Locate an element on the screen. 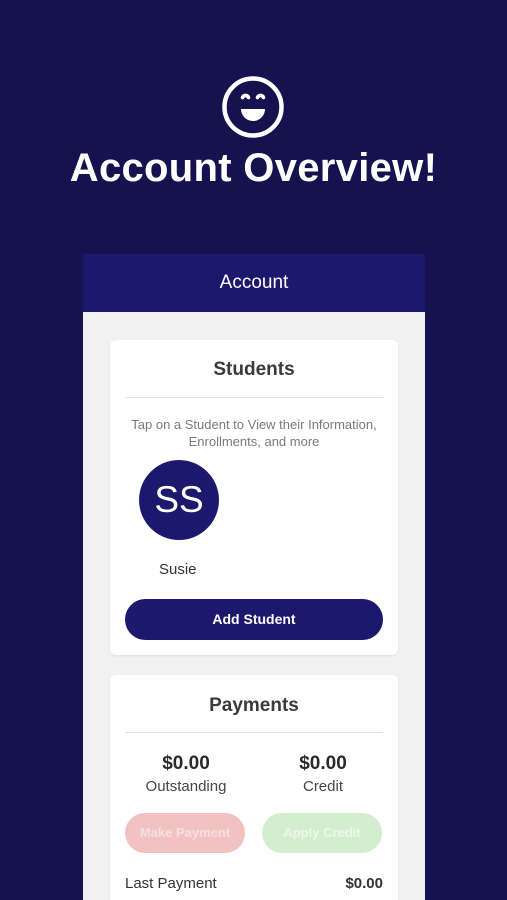 This screenshot has height=900, width=507. outstanding-summary: $0.00 Outstanding is located at coordinates (186, 774).